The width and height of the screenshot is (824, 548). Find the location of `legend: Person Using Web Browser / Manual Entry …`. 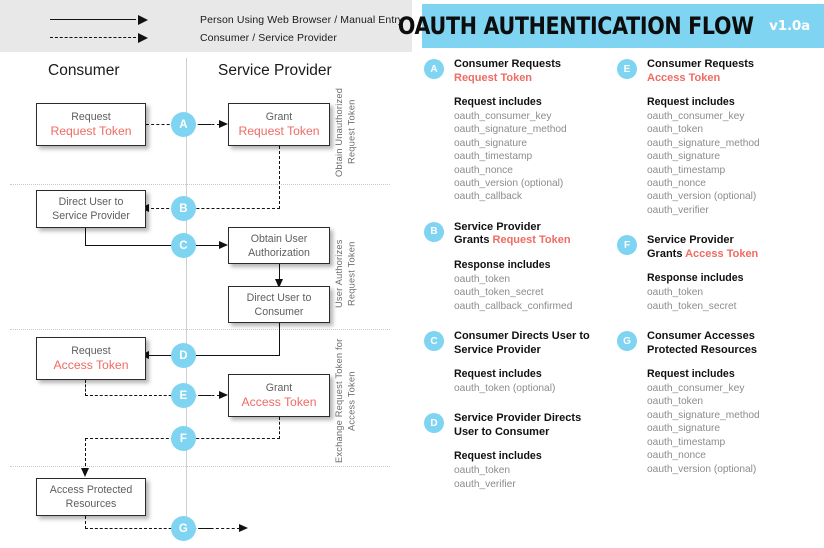

legend: Person Using Web Browser / Manual Entry … is located at coordinates (206, 26).